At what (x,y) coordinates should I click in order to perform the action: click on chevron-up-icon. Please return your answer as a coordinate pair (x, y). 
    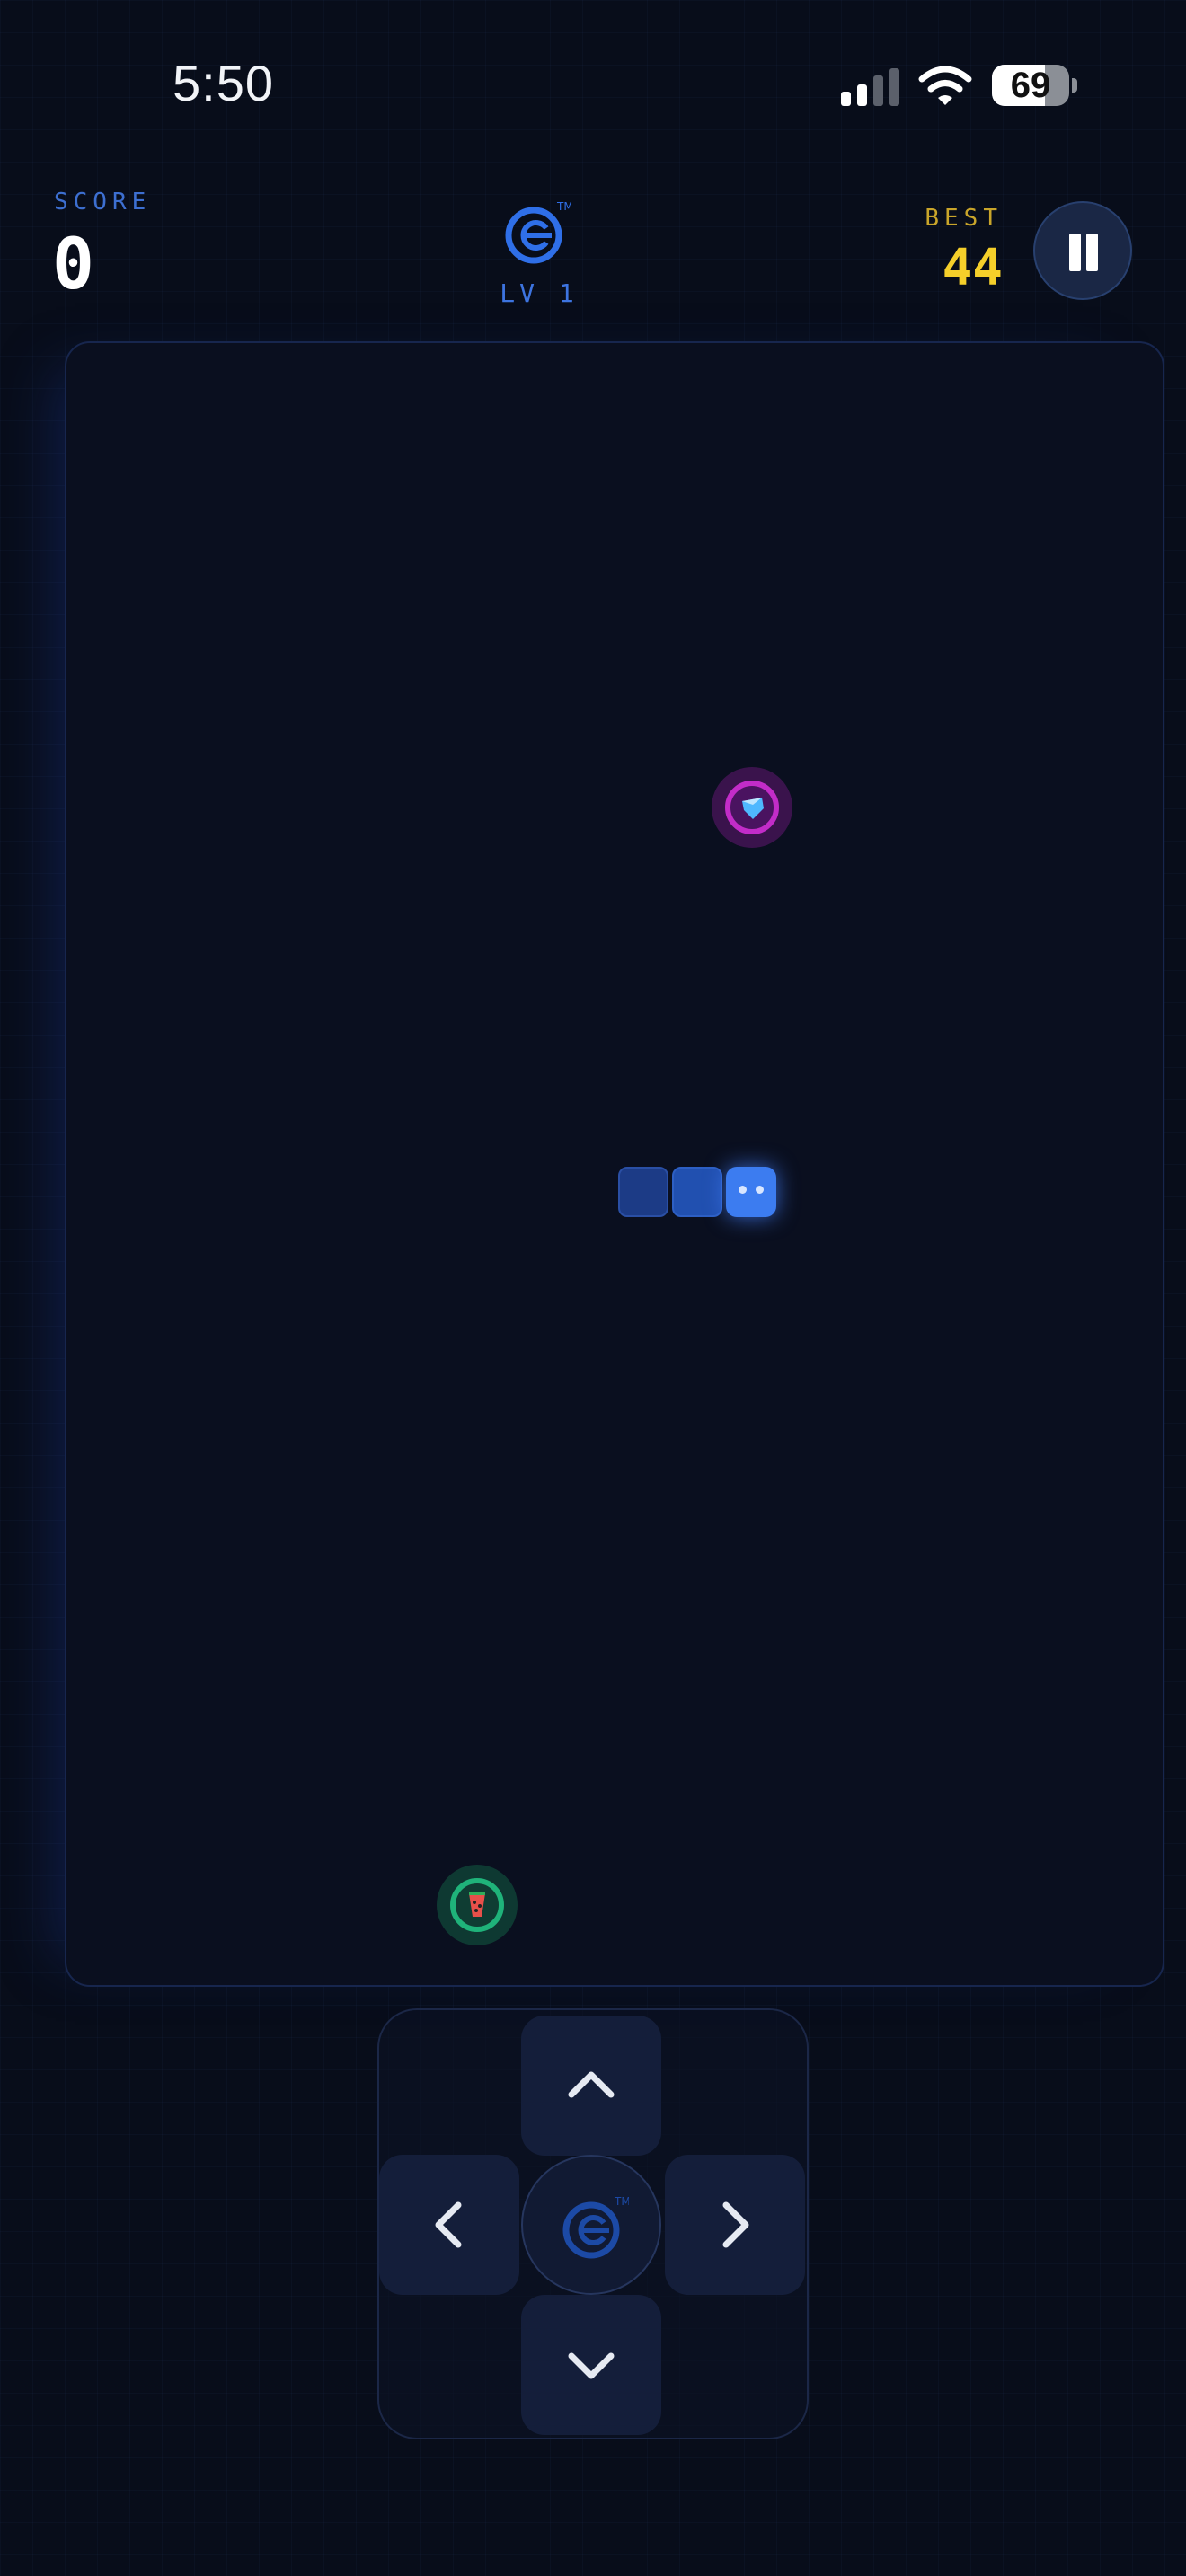
    Looking at the image, I should click on (591, 2084).